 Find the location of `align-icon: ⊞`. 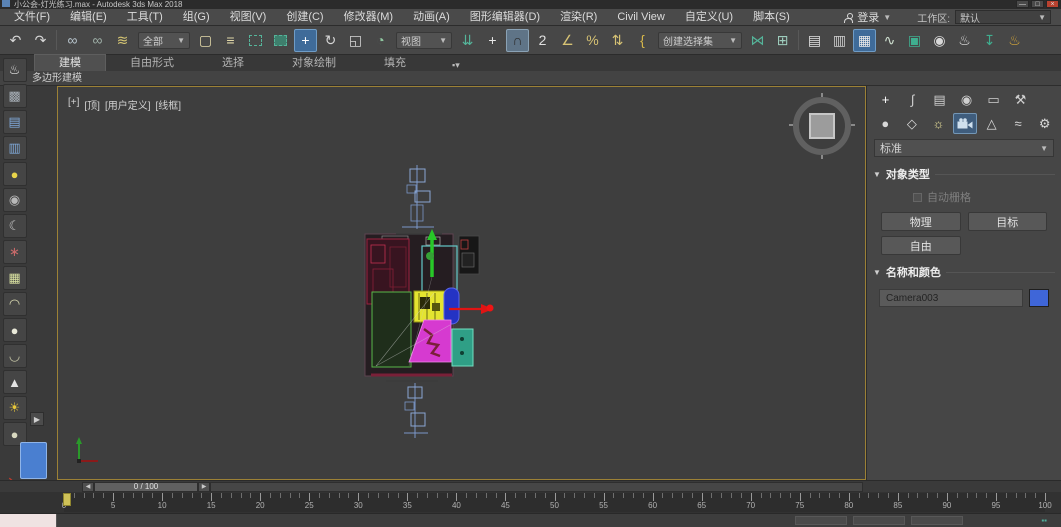

align-icon: ⊞ is located at coordinates (782, 40).